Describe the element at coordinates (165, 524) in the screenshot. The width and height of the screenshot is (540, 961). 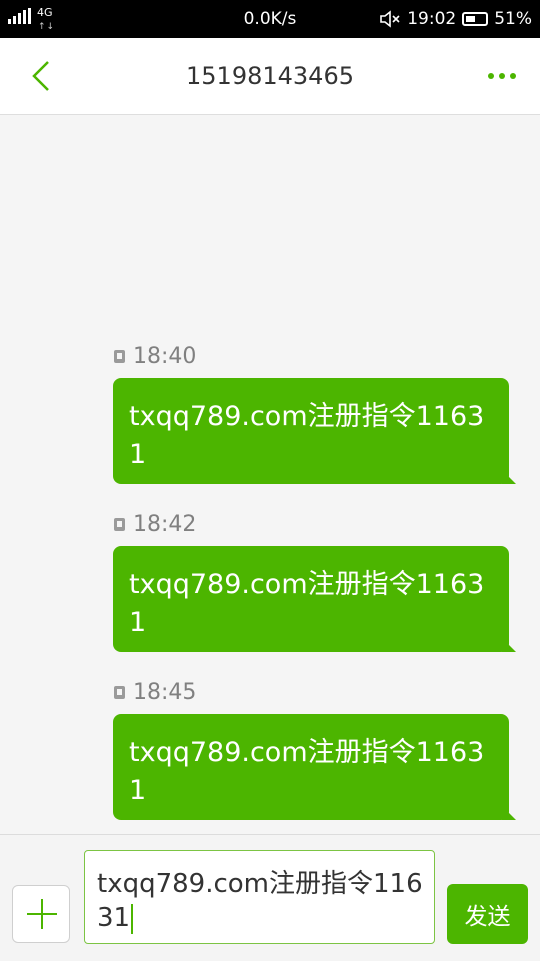
I see `message-time-text: 18:42` at that location.